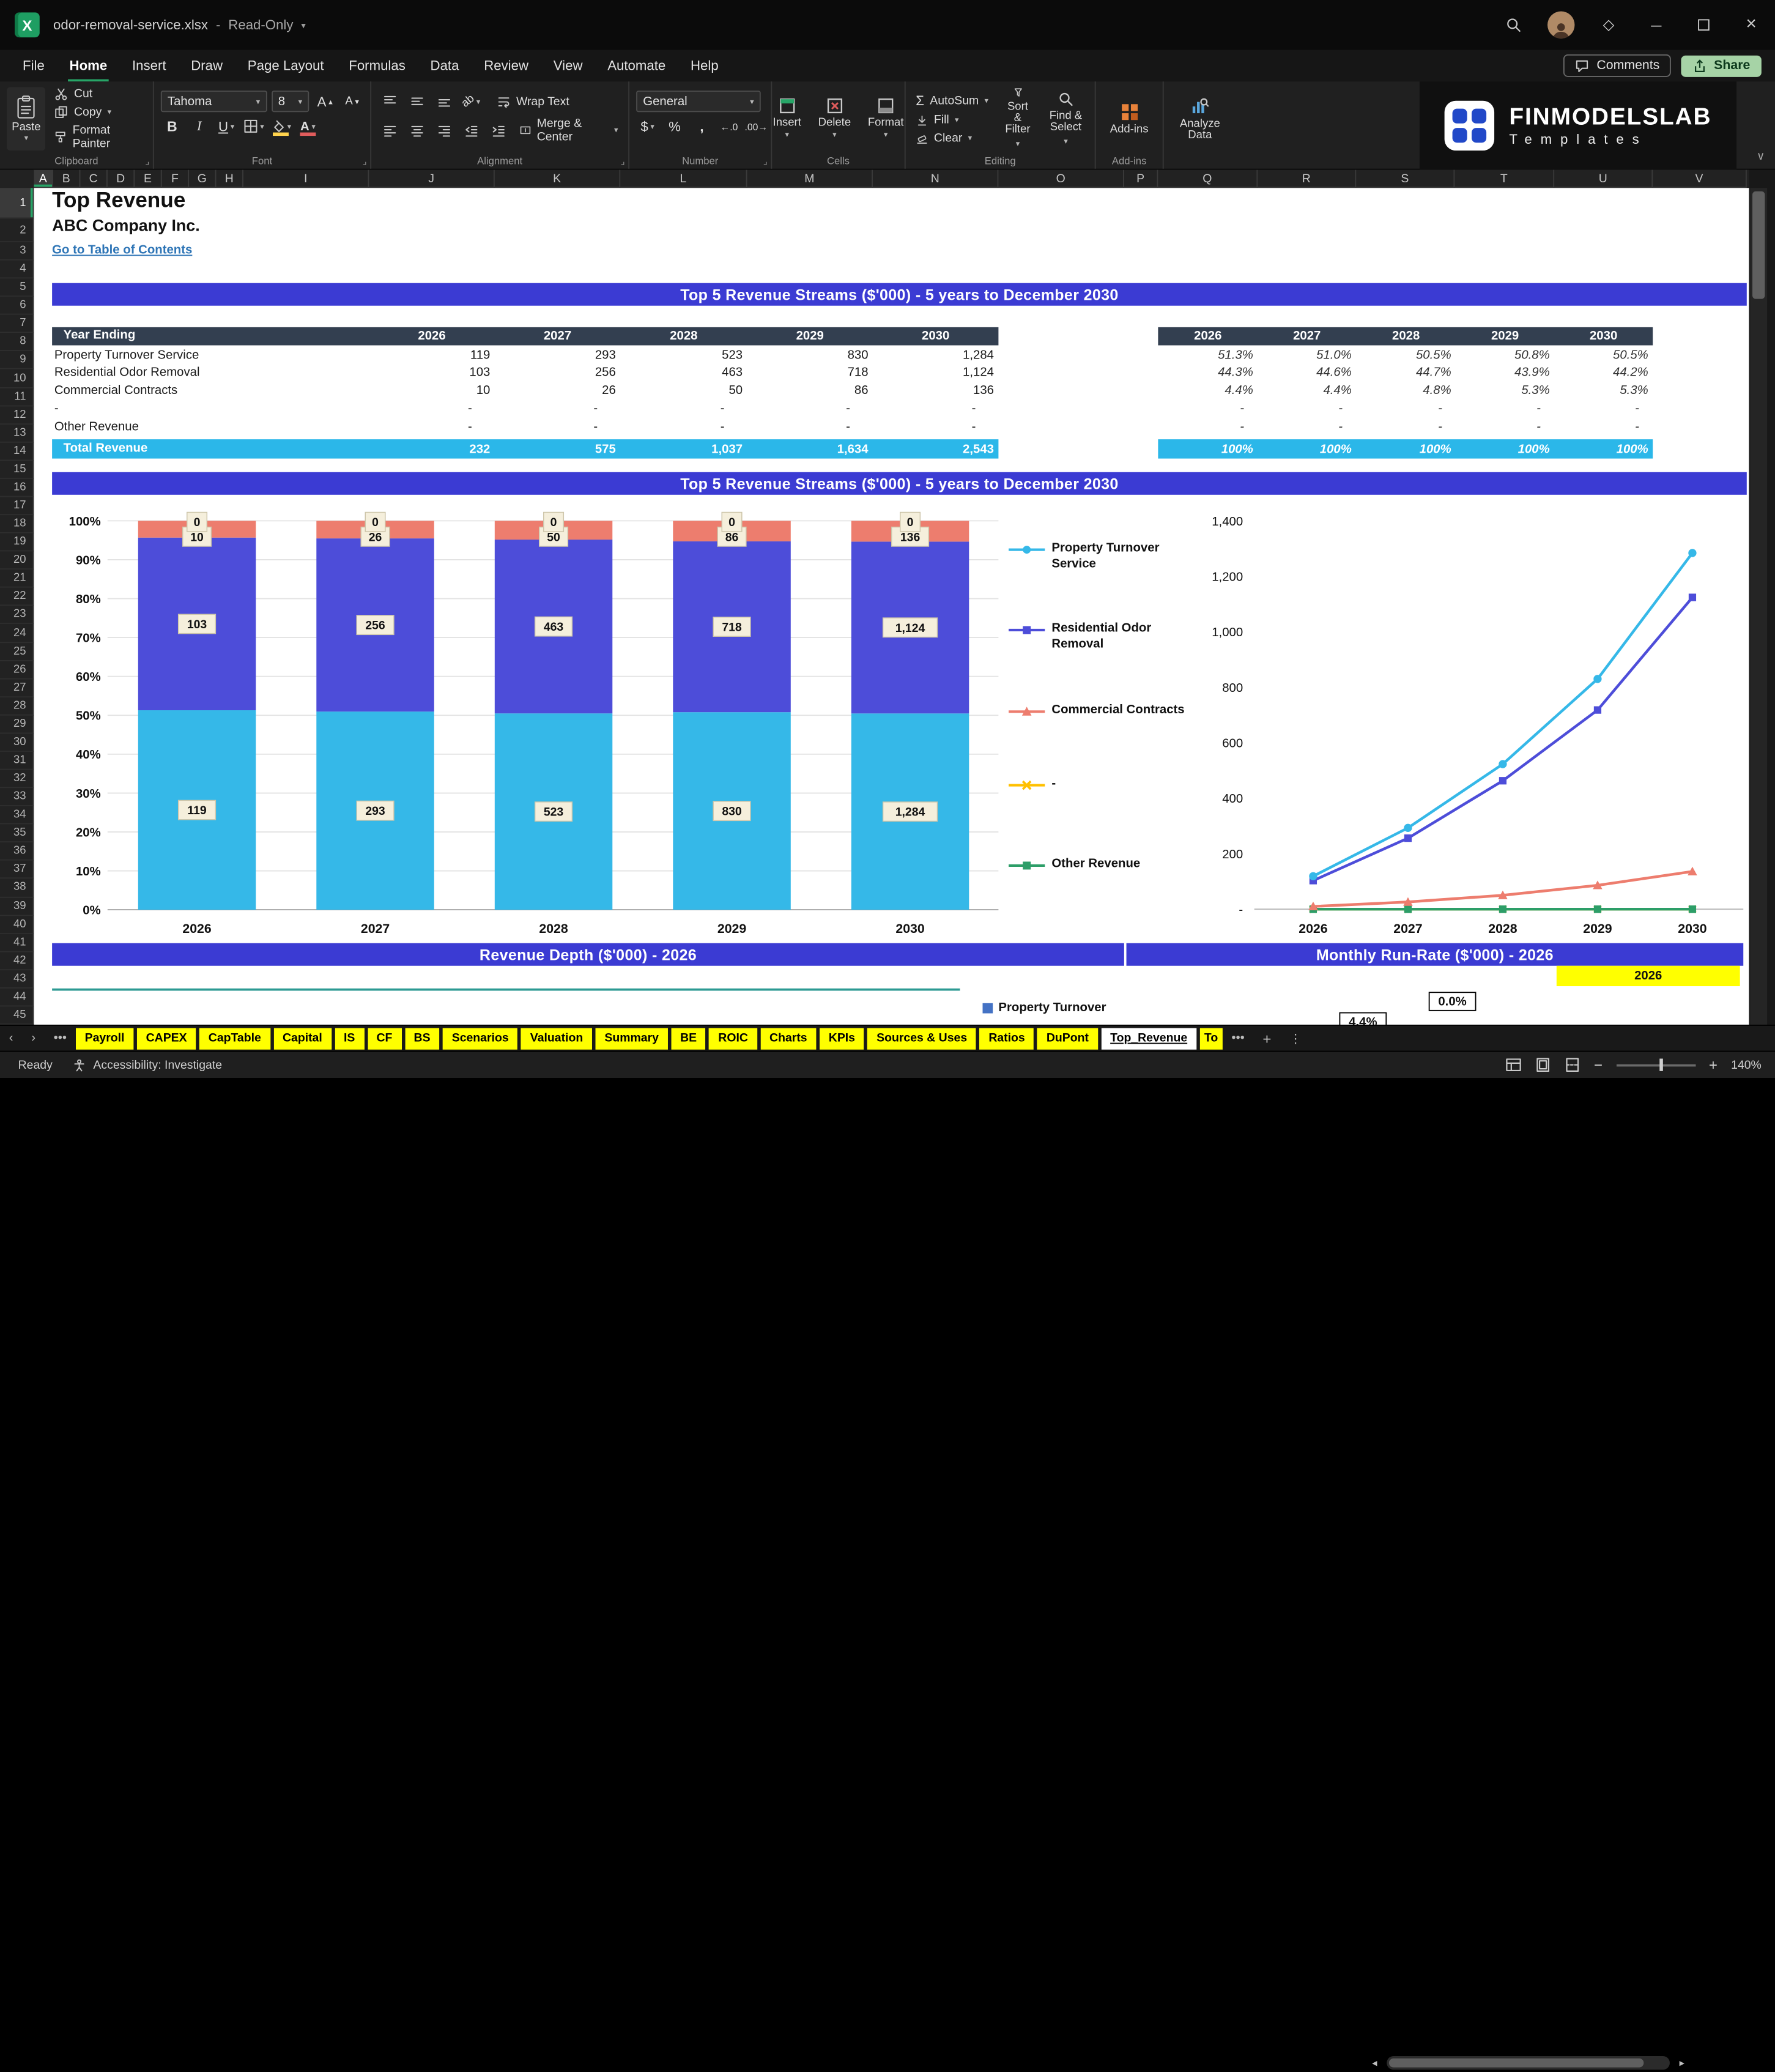 This screenshot has width=1775, height=2072. I want to click on share-cell-0-4: 50.5%, so click(1608, 356).